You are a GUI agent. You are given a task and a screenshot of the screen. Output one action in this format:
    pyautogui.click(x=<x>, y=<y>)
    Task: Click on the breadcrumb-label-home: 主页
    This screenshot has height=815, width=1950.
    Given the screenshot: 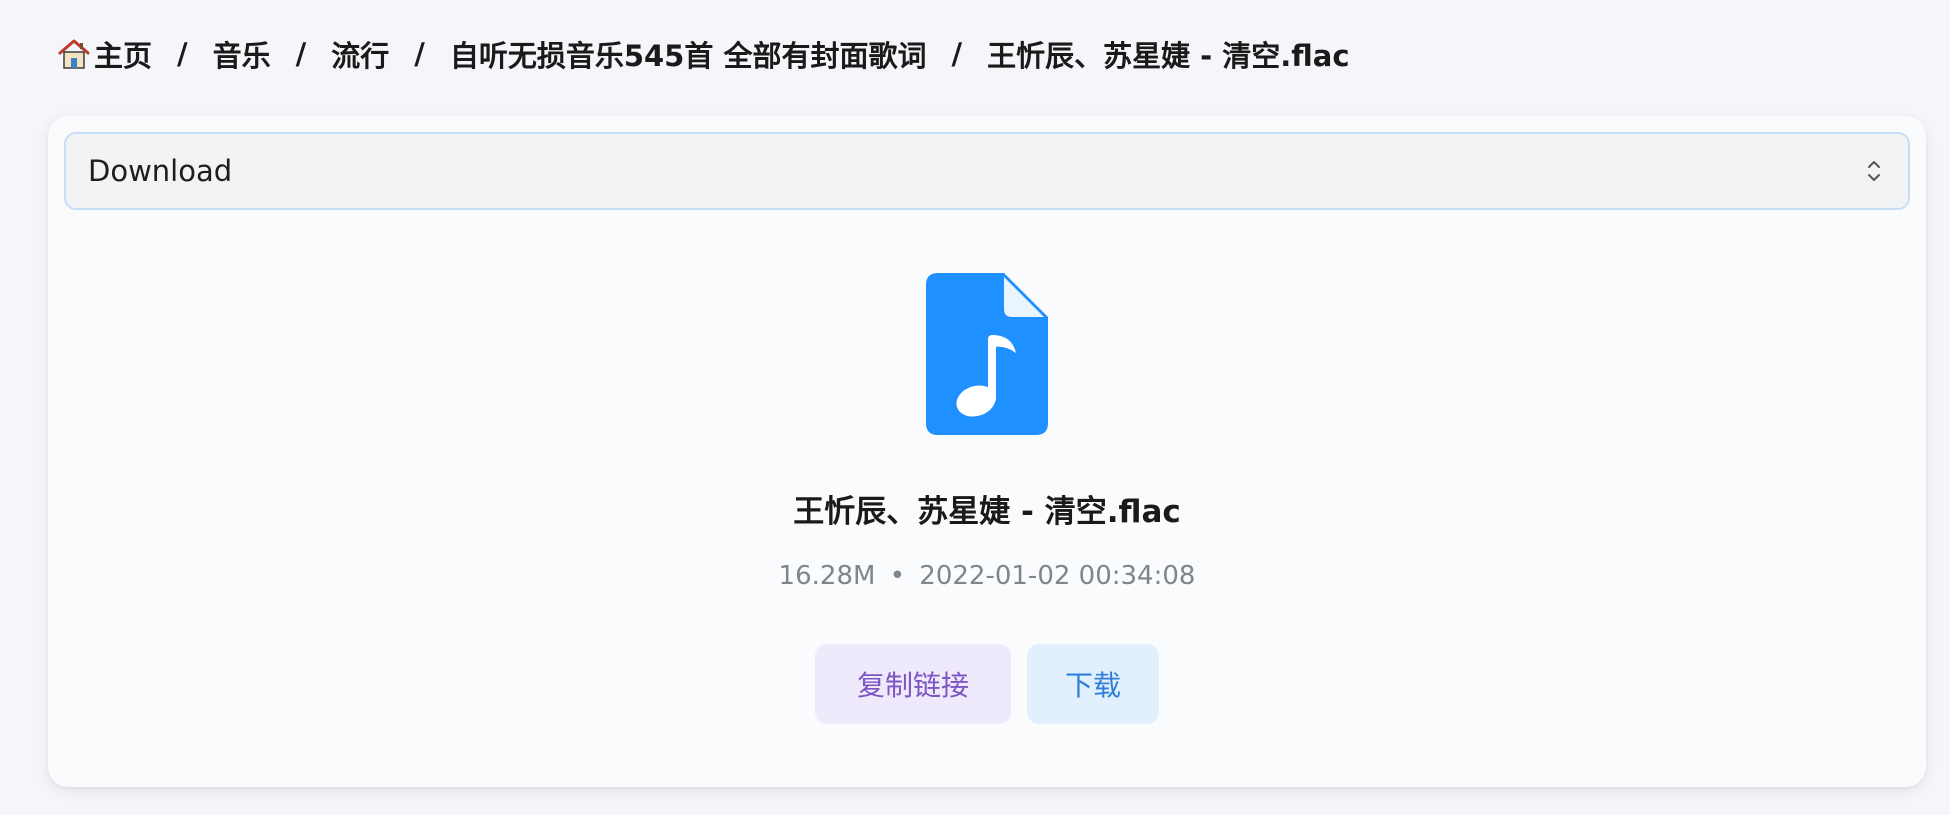 What is the action you would take?
    pyautogui.click(x=123, y=56)
    